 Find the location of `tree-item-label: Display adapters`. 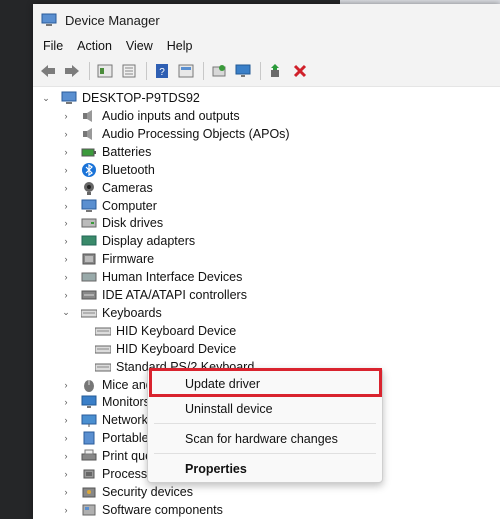

tree-item-label: Display adapters is located at coordinates (149, 241).